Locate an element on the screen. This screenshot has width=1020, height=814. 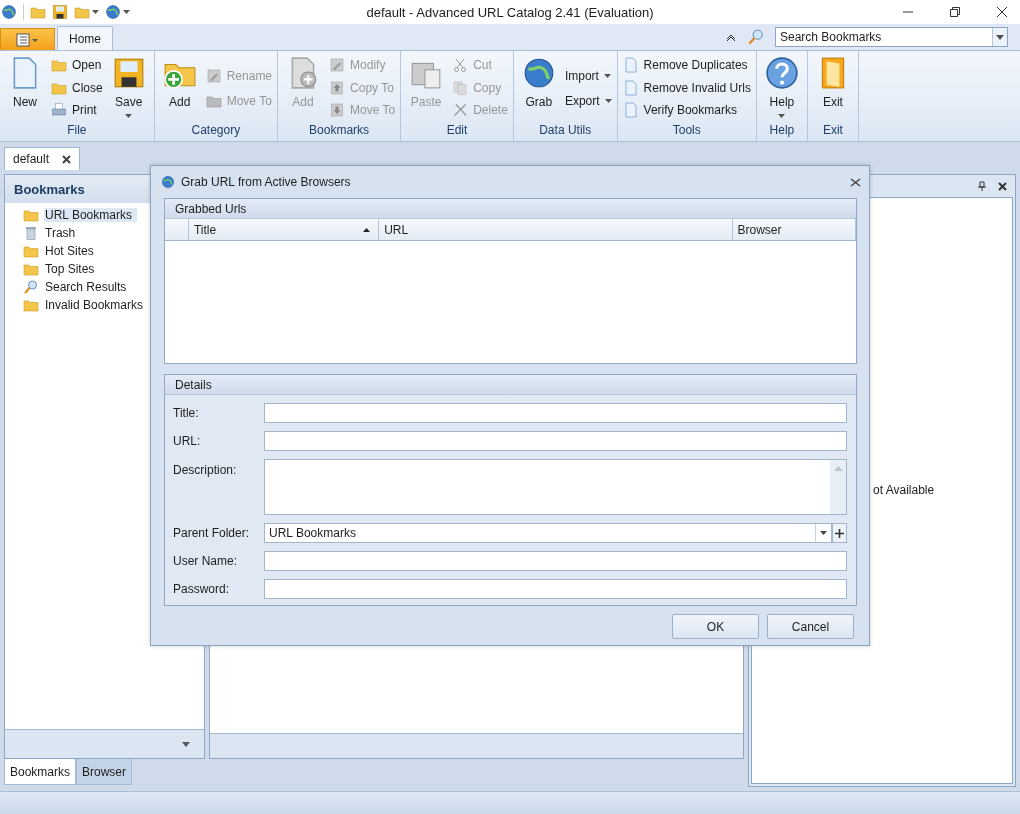
field-label: Parent Folder: is located at coordinates (212, 533).